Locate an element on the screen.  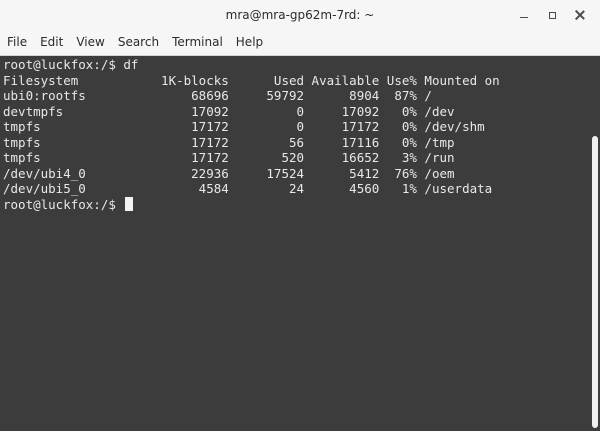
window-controls is located at coordinates (552, 15).